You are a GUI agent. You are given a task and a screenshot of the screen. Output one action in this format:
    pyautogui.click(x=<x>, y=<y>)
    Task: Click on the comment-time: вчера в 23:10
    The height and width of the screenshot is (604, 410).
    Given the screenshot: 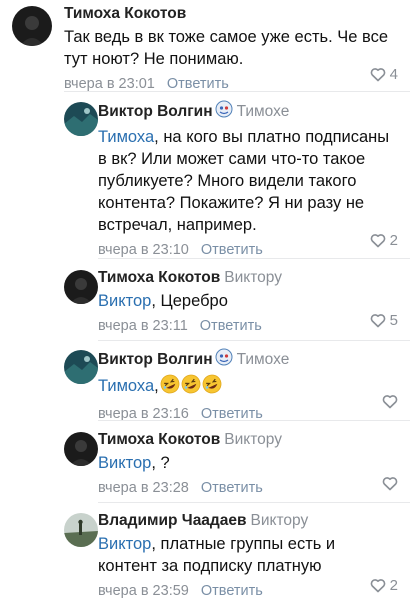 What is the action you would take?
    pyautogui.click(x=143, y=250)
    